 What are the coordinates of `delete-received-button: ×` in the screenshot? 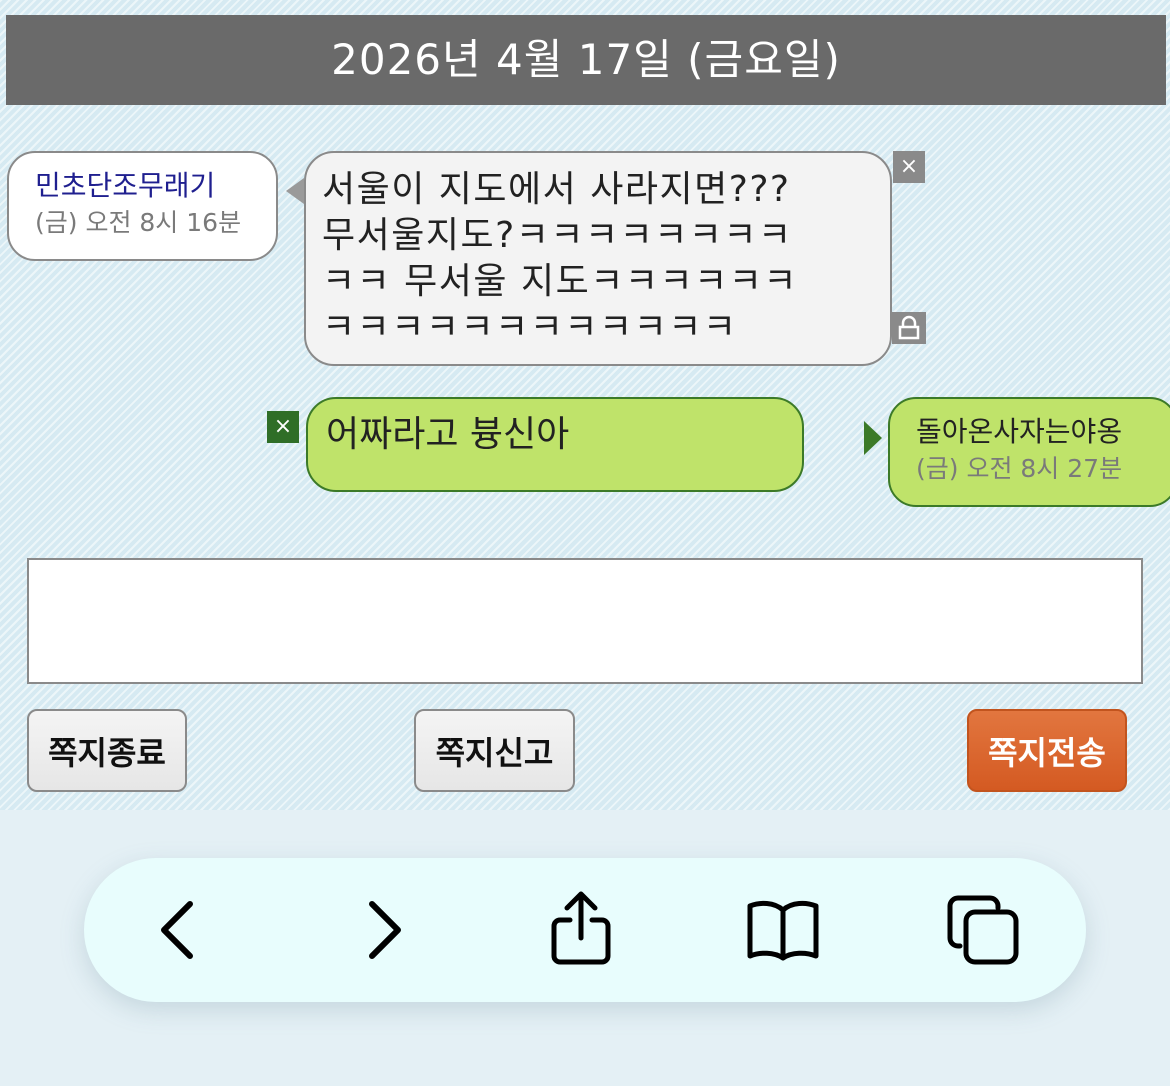 It's located at (909, 167).